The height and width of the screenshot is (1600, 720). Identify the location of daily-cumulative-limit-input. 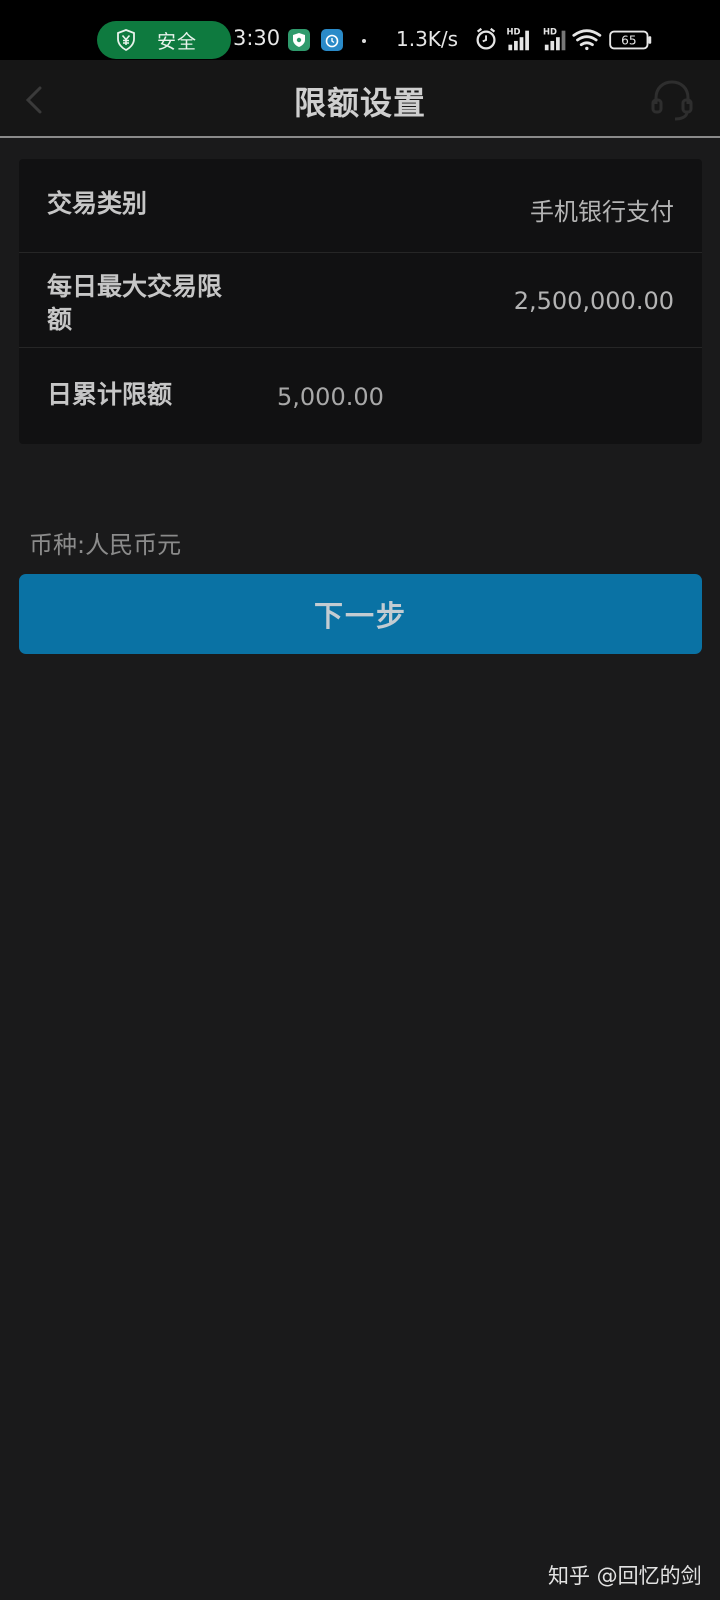
(467, 397).